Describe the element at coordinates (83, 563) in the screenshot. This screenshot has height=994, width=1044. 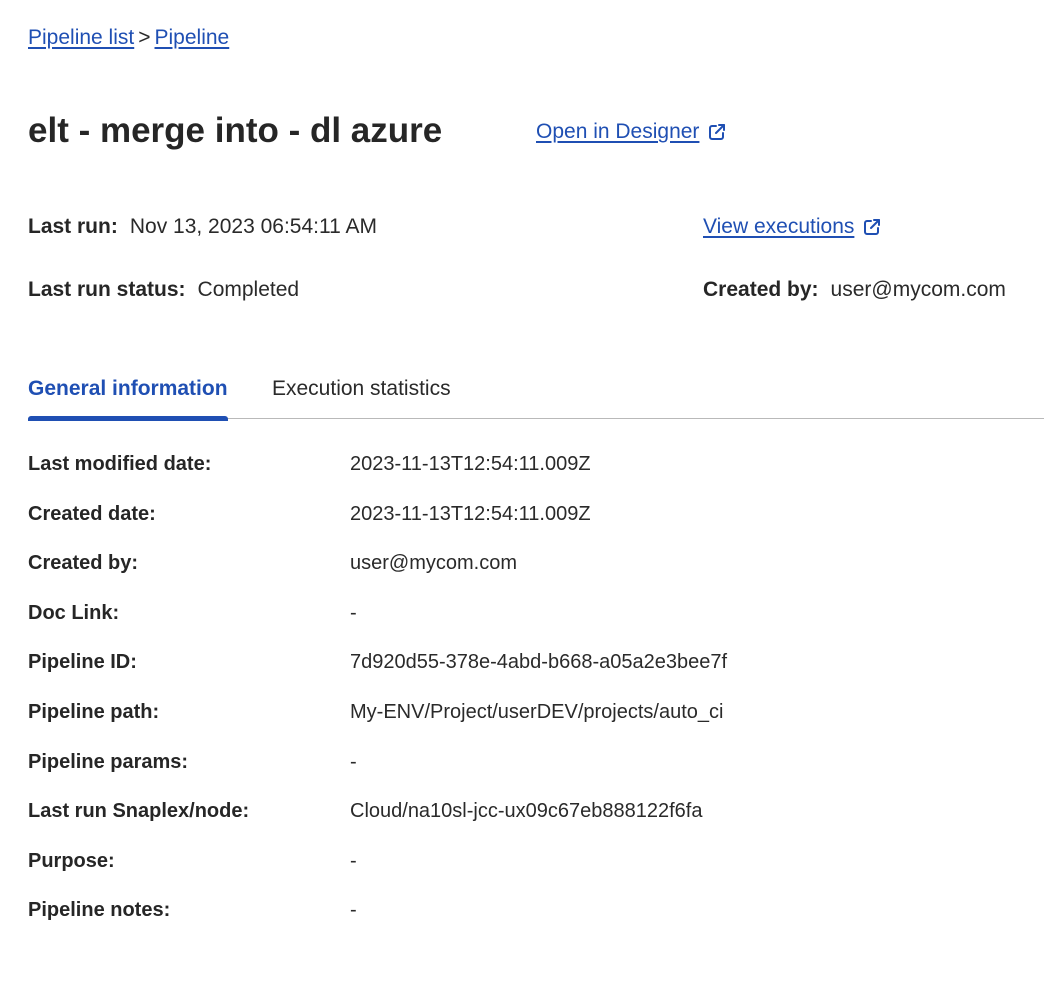
I see `info-label: Created by:` at that location.